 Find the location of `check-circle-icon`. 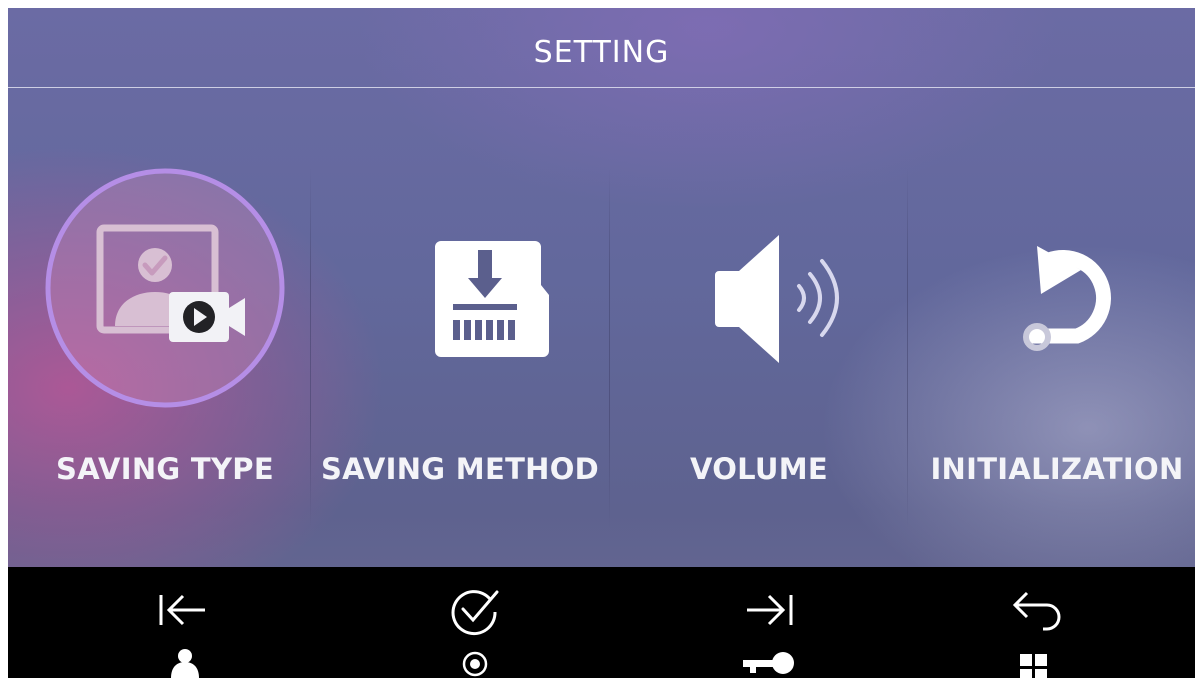

check-circle-icon is located at coordinates (475, 633).